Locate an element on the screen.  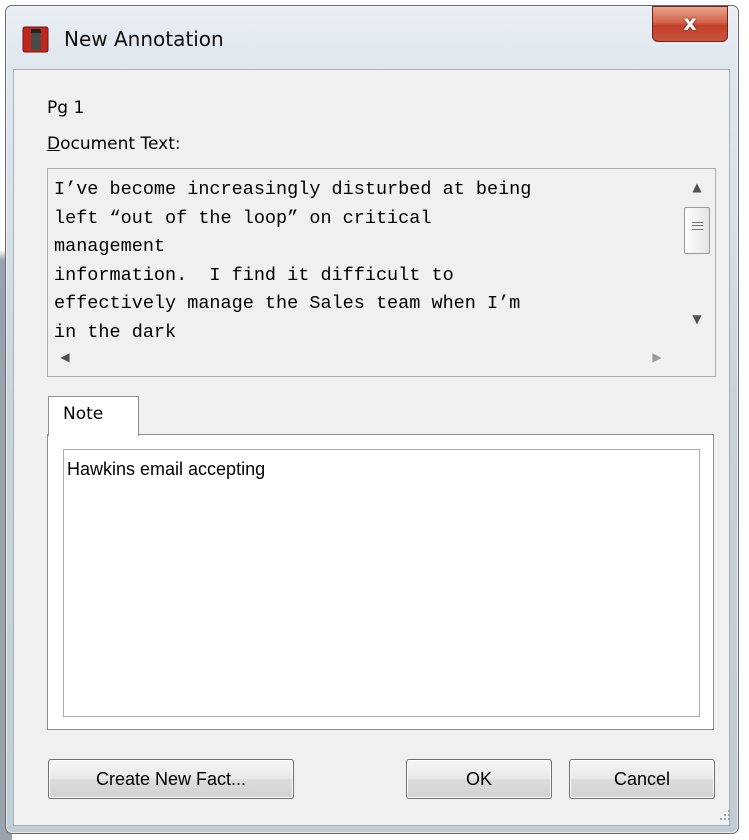
window-title: New Annotation is located at coordinates (144, 39).